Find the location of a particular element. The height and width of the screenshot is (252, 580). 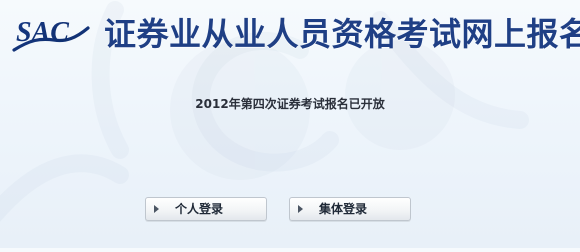

logo-text: SAC is located at coordinates (42, 32).